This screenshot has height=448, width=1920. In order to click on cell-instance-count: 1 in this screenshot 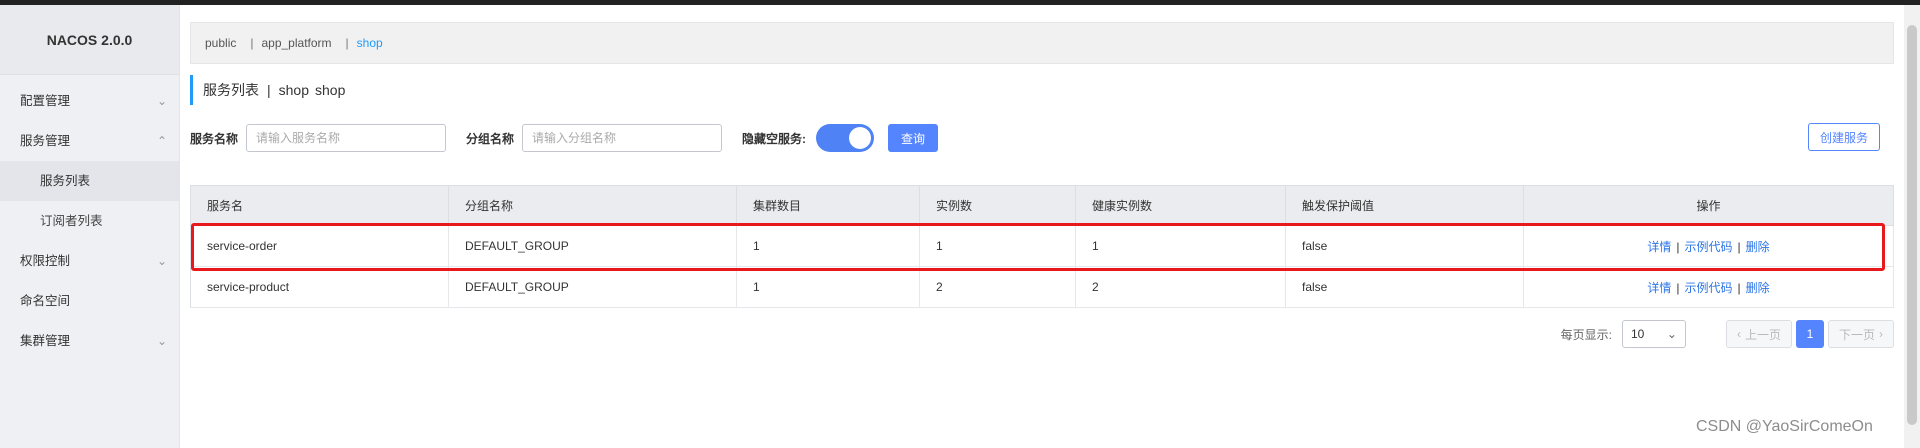, I will do `click(997, 246)`.